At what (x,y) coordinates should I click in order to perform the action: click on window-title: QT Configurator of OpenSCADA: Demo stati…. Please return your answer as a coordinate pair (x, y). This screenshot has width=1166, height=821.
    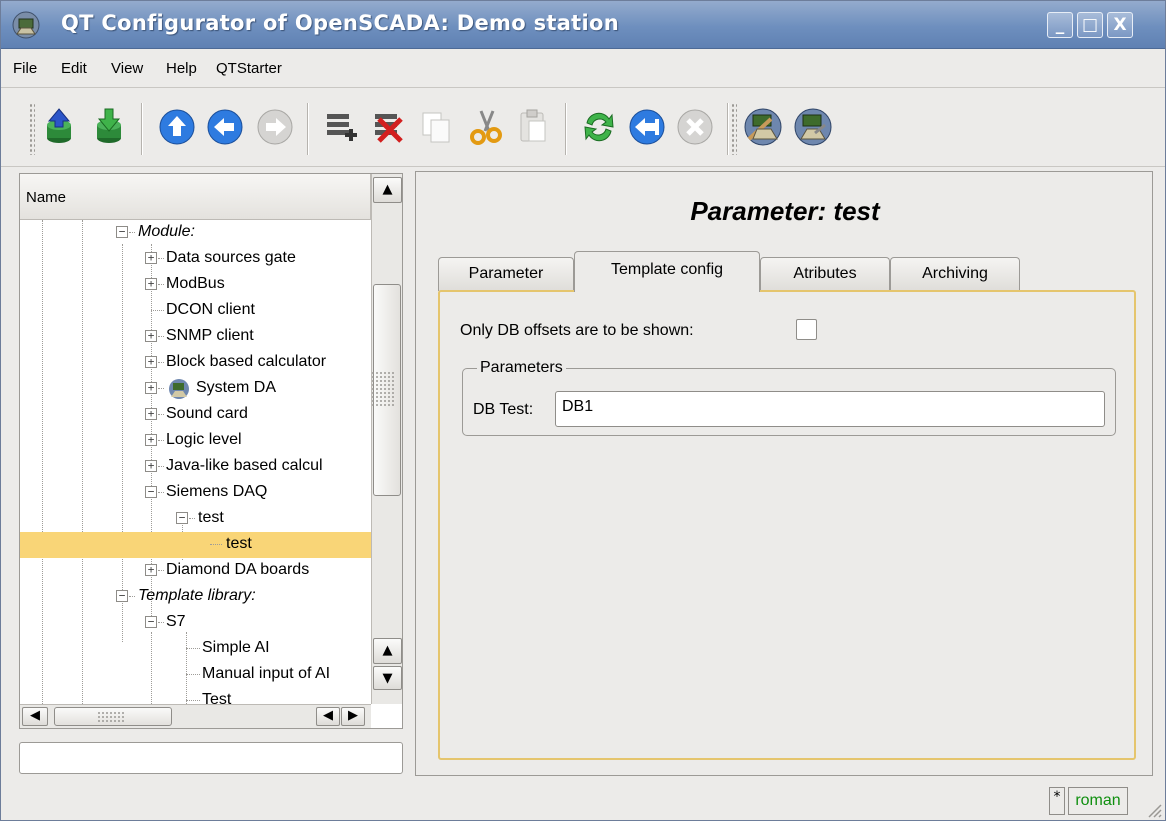
    Looking at the image, I should click on (340, 23).